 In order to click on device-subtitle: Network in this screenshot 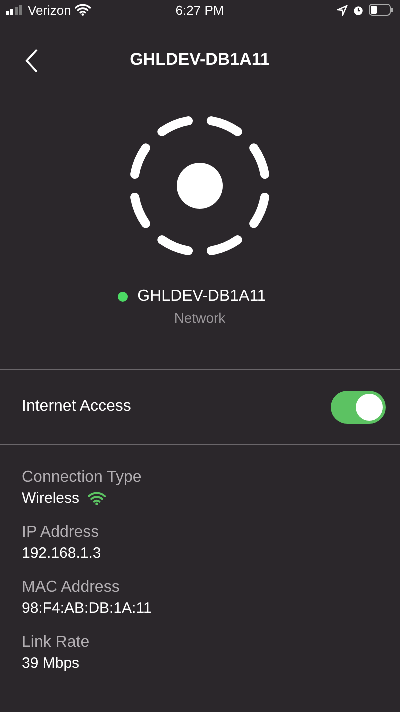, I will do `click(200, 318)`.